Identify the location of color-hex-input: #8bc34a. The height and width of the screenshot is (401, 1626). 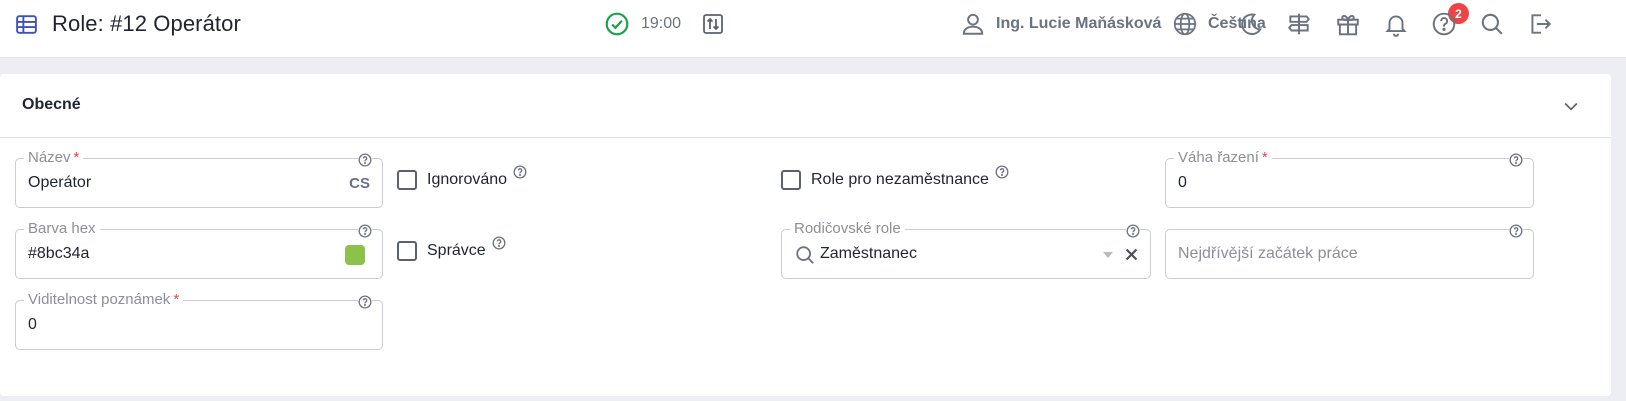
(58, 254).